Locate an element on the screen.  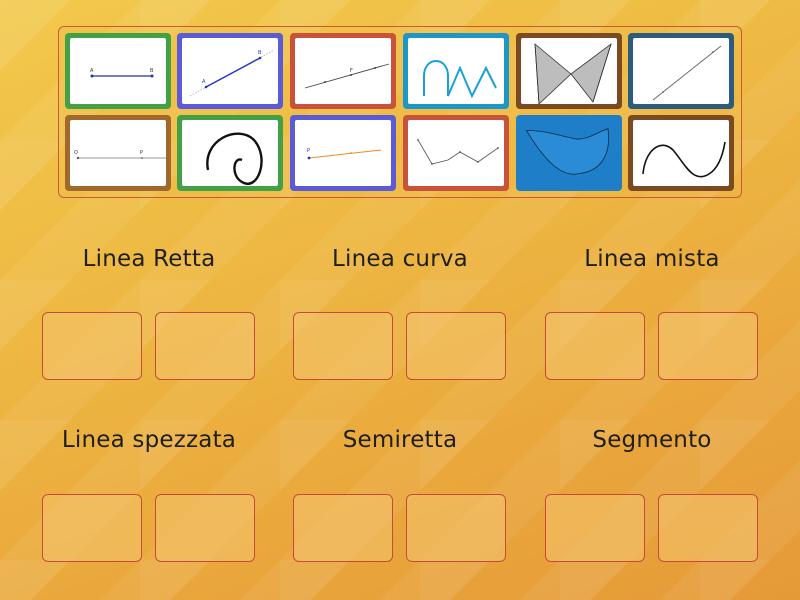
draggable-card-wave-mixed is located at coordinates (456, 71).